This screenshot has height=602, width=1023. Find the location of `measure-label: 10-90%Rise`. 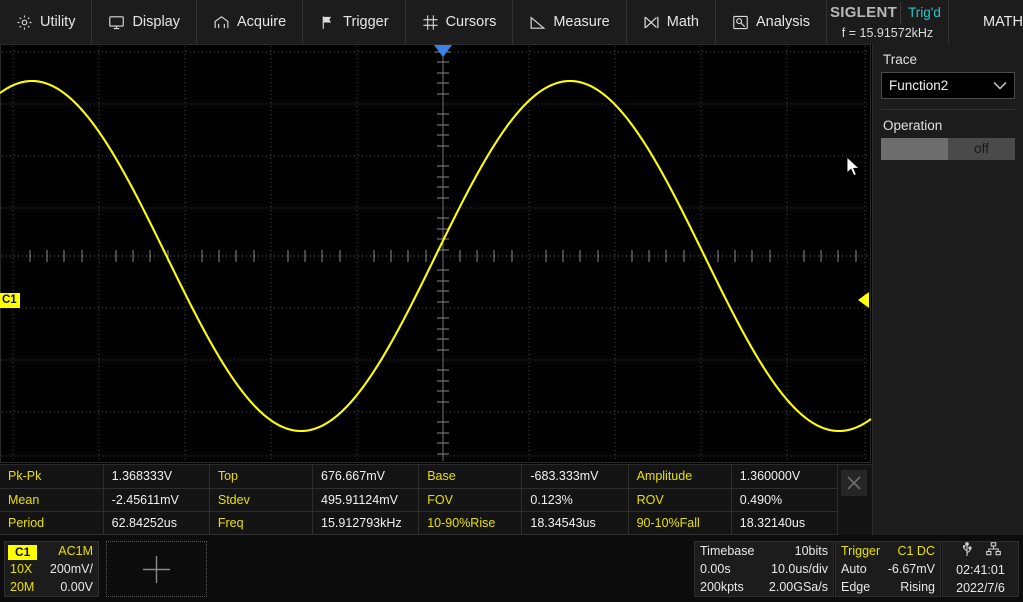

measure-label: 10-90%Rise is located at coordinates (470, 523).